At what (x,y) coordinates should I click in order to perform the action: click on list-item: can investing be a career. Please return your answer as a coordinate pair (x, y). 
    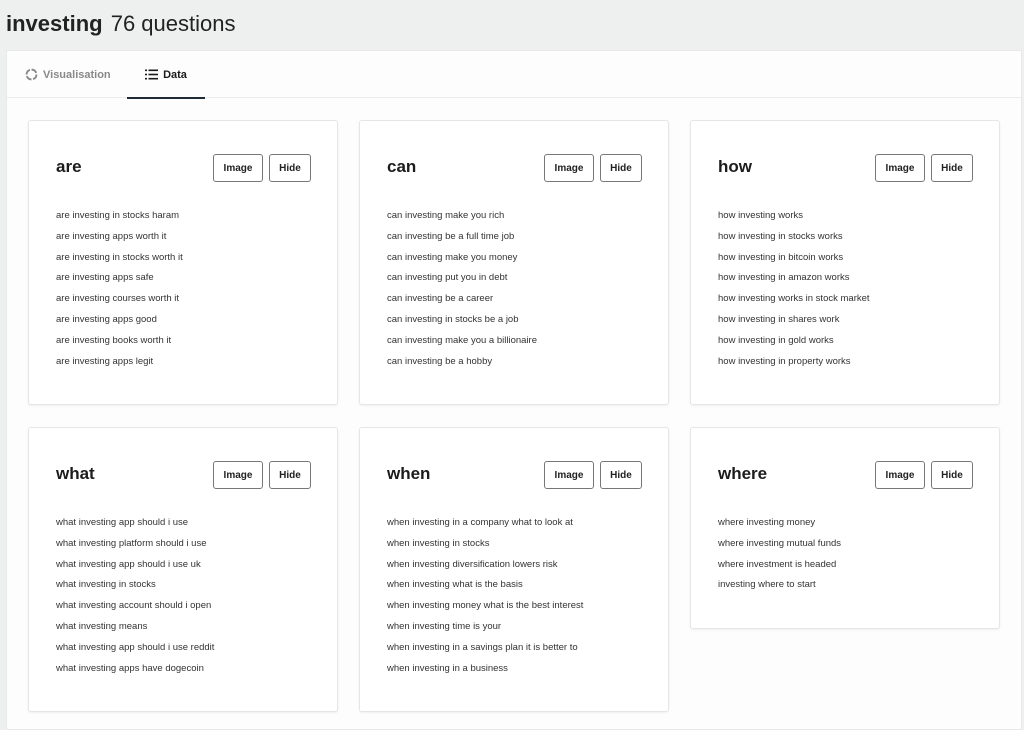
    Looking at the image, I should click on (440, 299).